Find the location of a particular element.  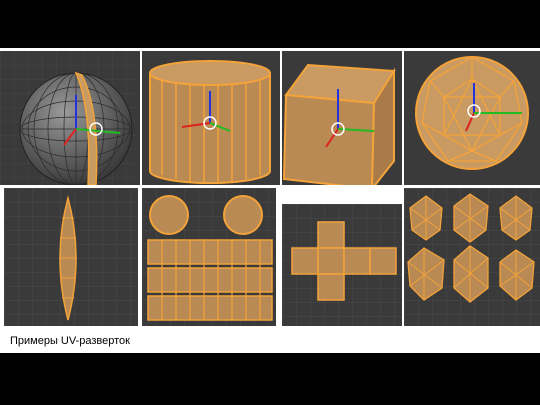

uv-island-cylinder-cap-top is located at coordinates (169, 215).